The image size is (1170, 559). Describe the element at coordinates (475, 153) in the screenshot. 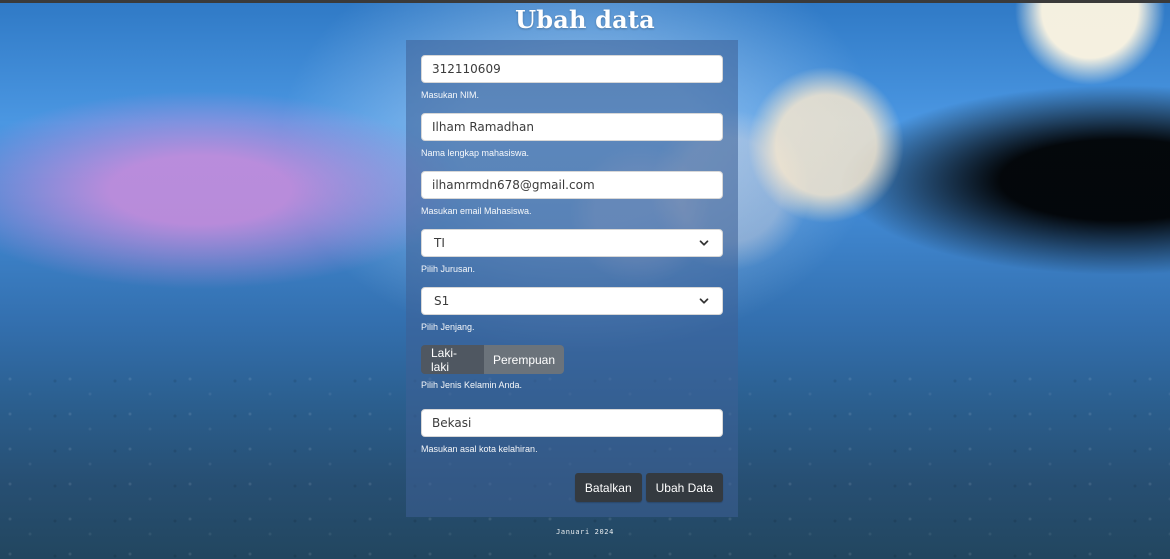

I see `nama-help: Nama lengkap mahasiswa.` at that location.